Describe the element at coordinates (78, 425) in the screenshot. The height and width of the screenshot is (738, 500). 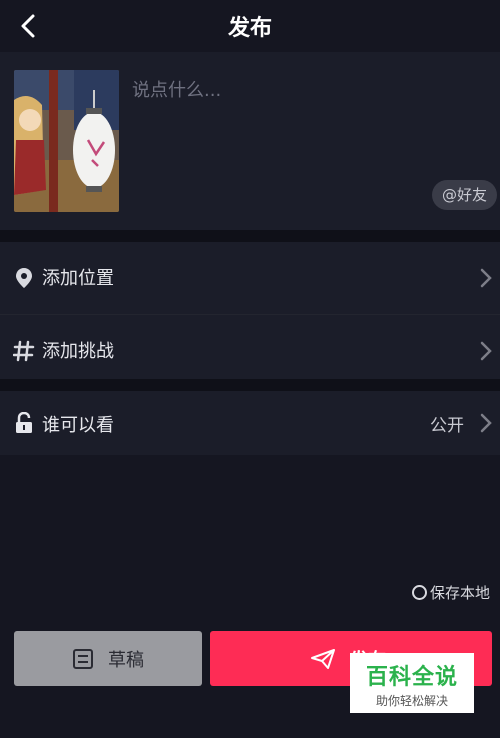
I see `visibility-label: 谁可以看` at that location.